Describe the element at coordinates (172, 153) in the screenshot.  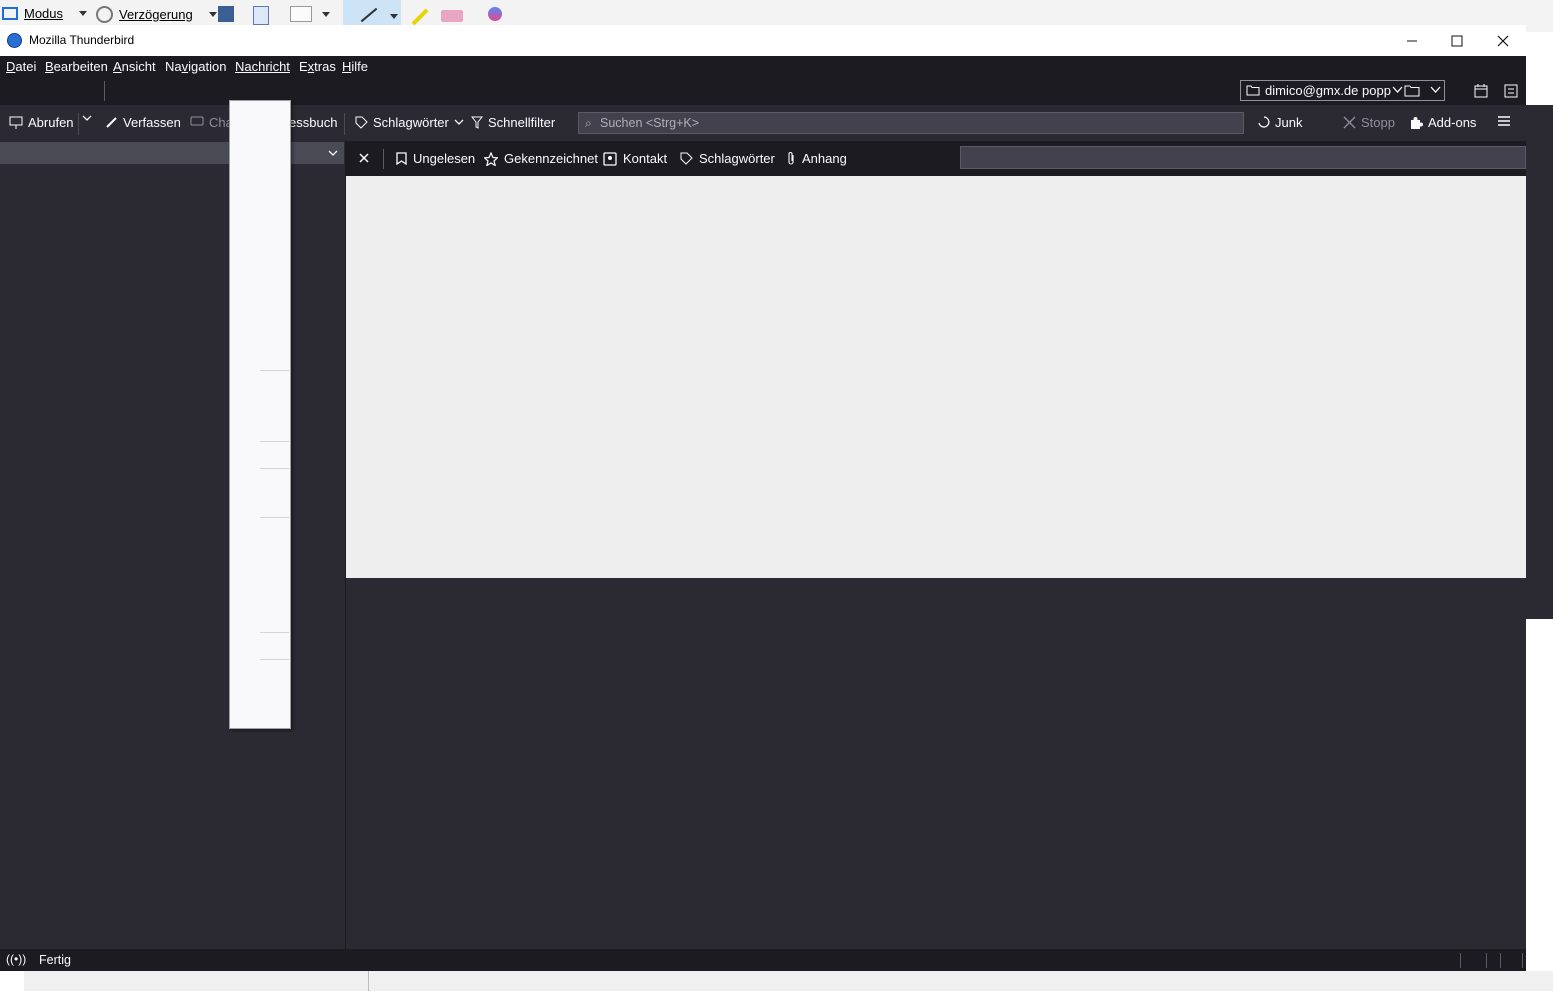
I see `folder-view-select` at that location.